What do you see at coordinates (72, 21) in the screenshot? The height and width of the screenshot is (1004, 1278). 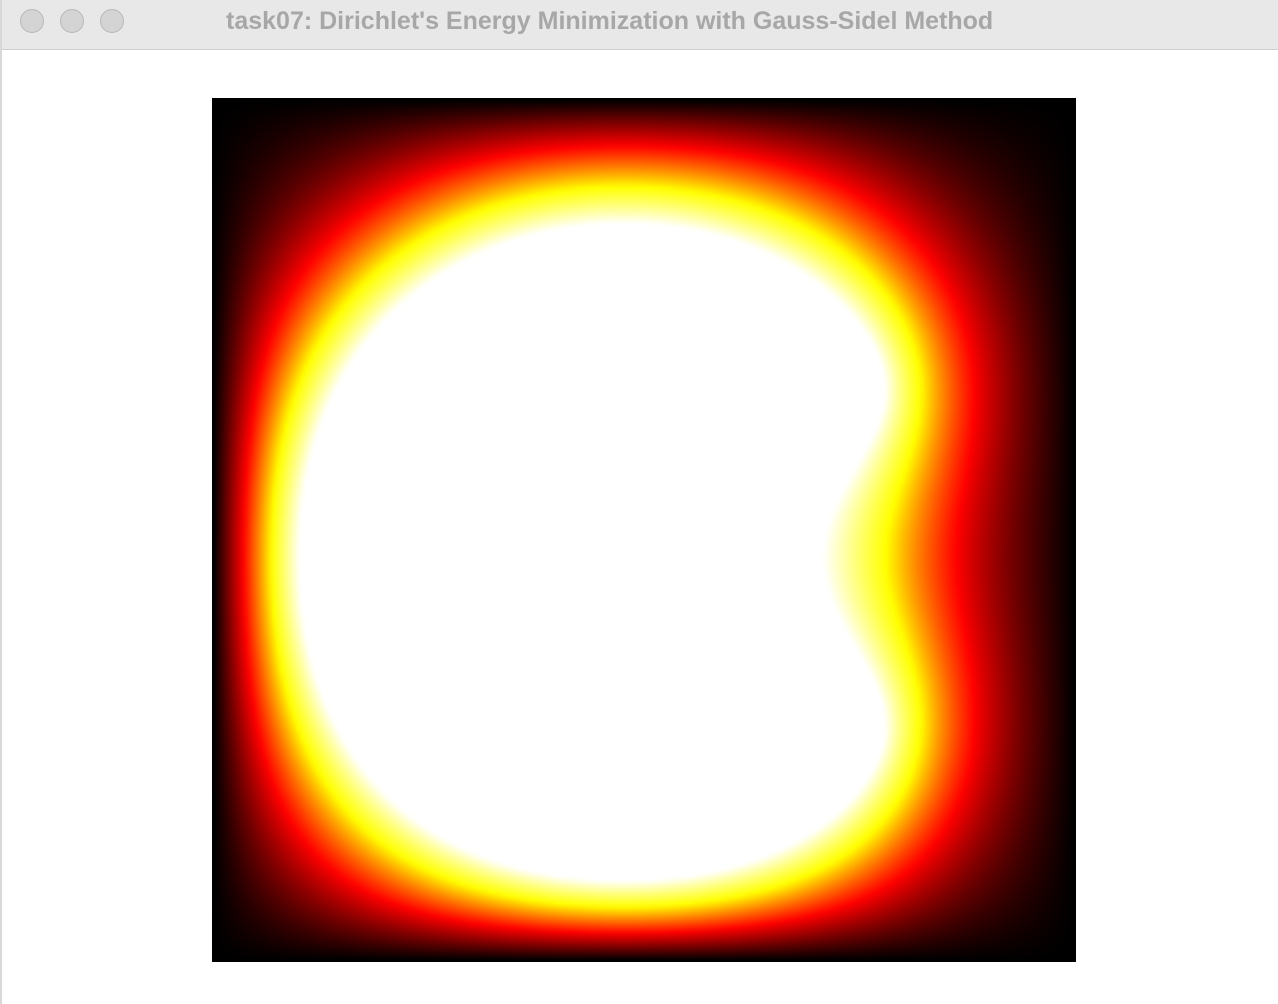 I see `minimize-button` at bounding box center [72, 21].